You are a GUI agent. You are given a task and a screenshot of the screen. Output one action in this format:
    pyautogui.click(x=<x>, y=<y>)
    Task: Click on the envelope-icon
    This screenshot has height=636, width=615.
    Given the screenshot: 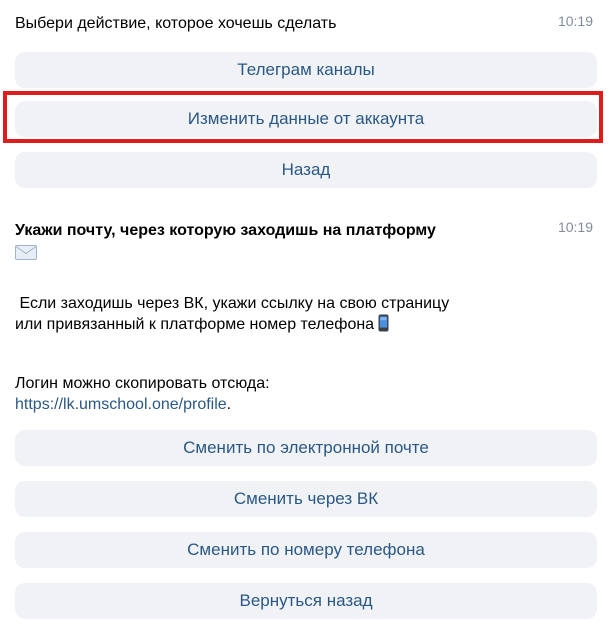 What is the action you would take?
    pyautogui.click(x=26, y=252)
    